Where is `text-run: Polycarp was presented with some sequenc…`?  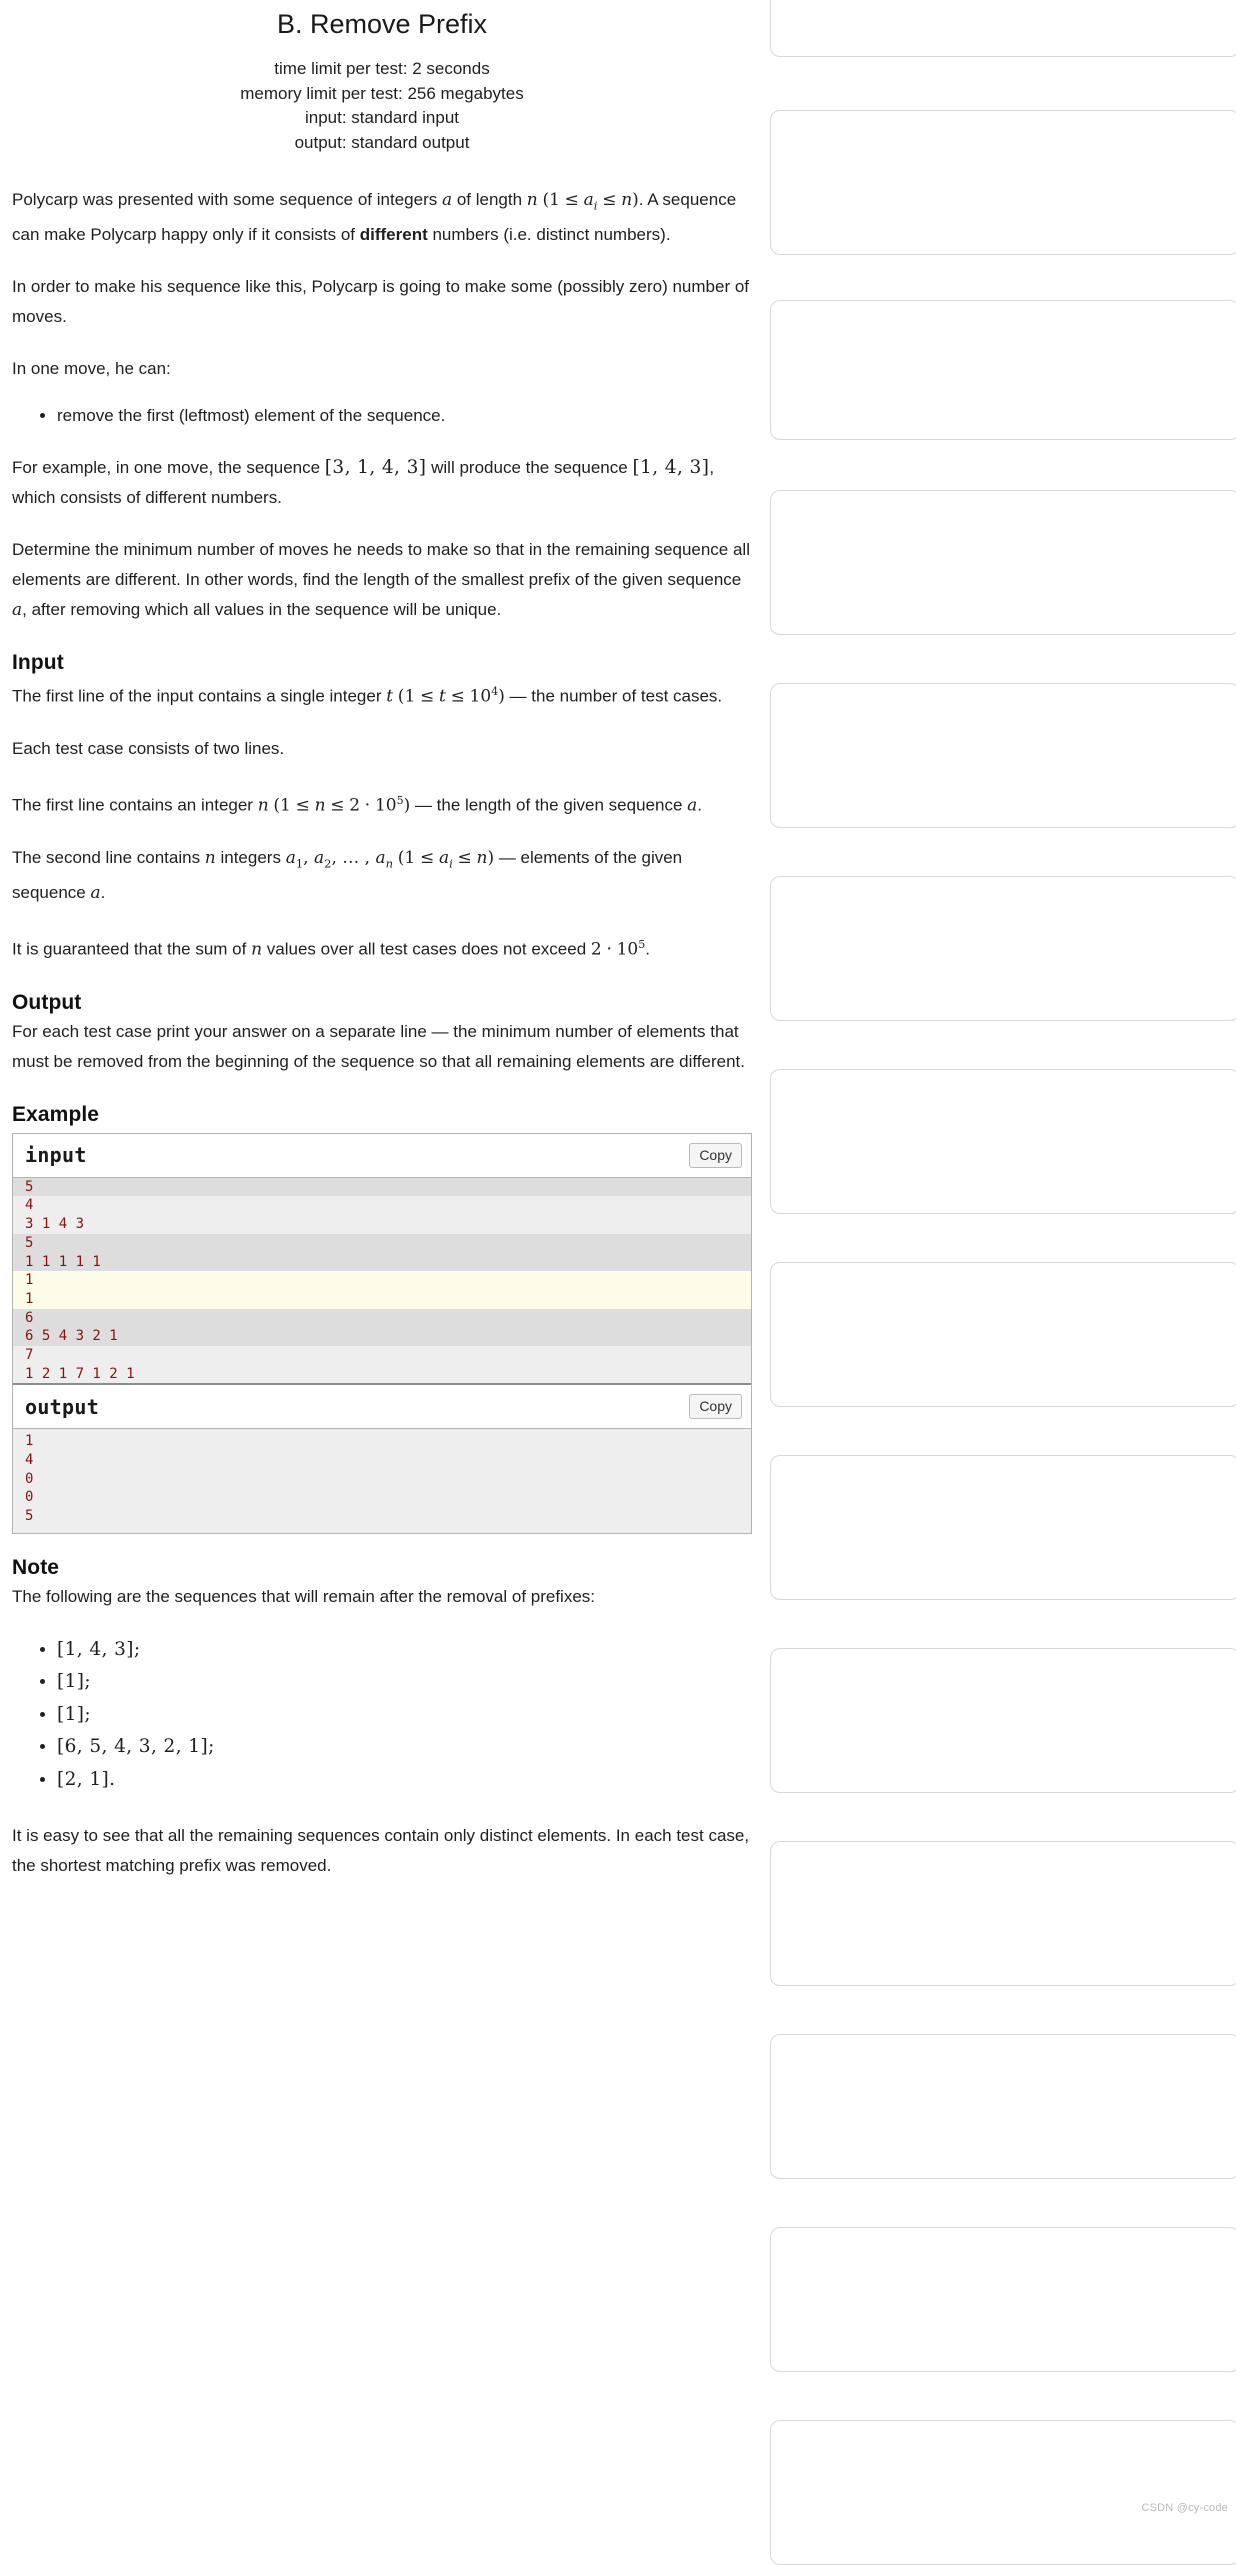
text-run: Polycarp was presented with some sequenc… is located at coordinates (227, 199).